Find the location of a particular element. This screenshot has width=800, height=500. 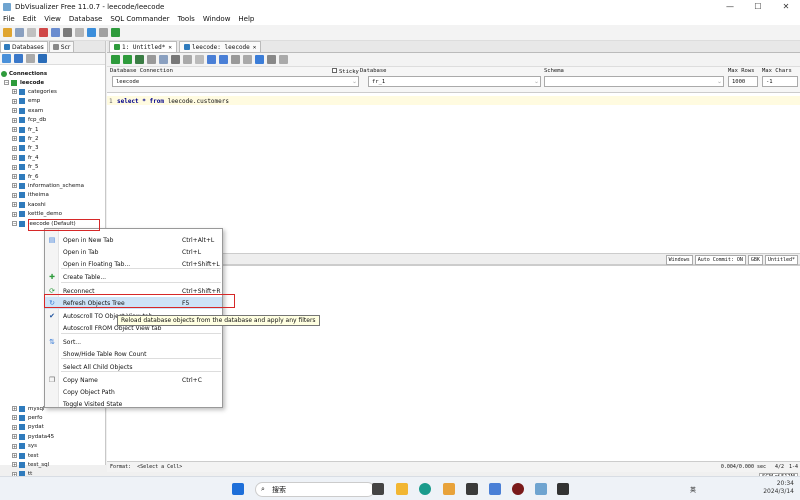

tree-node: + fr_1 is located at coordinates (25, 129).